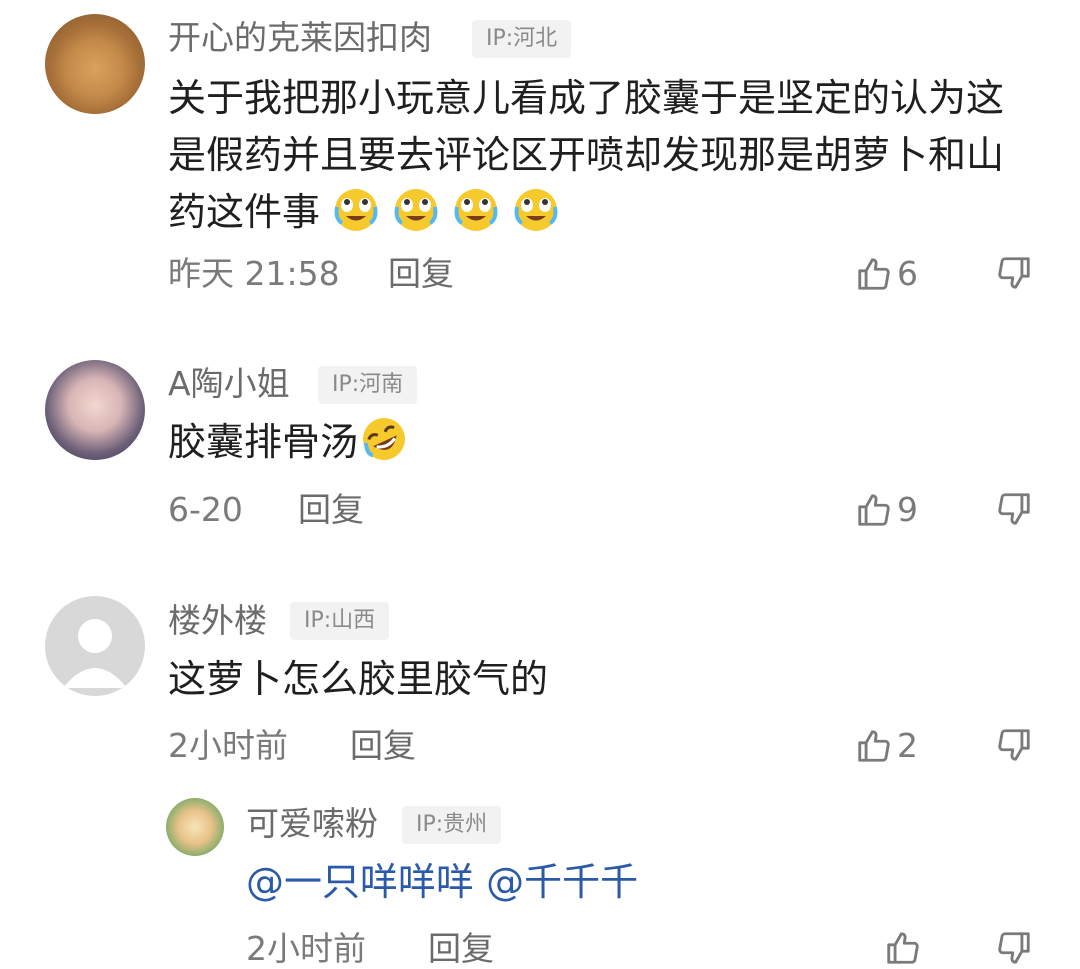 Image resolution: width=1080 pixels, height=969 pixels. What do you see at coordinates (205, 509) in the screenshot?
I see `comment-time: 6-20` at bounding box center [205, 509].